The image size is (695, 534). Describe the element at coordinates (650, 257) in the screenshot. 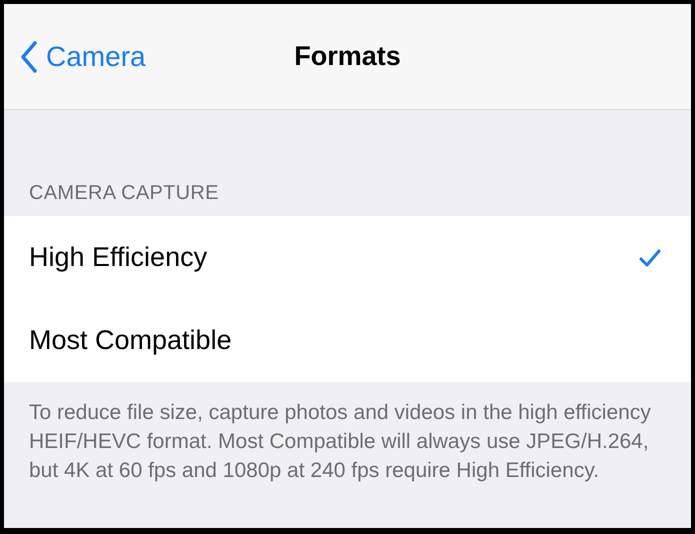

I see `checkmark-icon` at that location.